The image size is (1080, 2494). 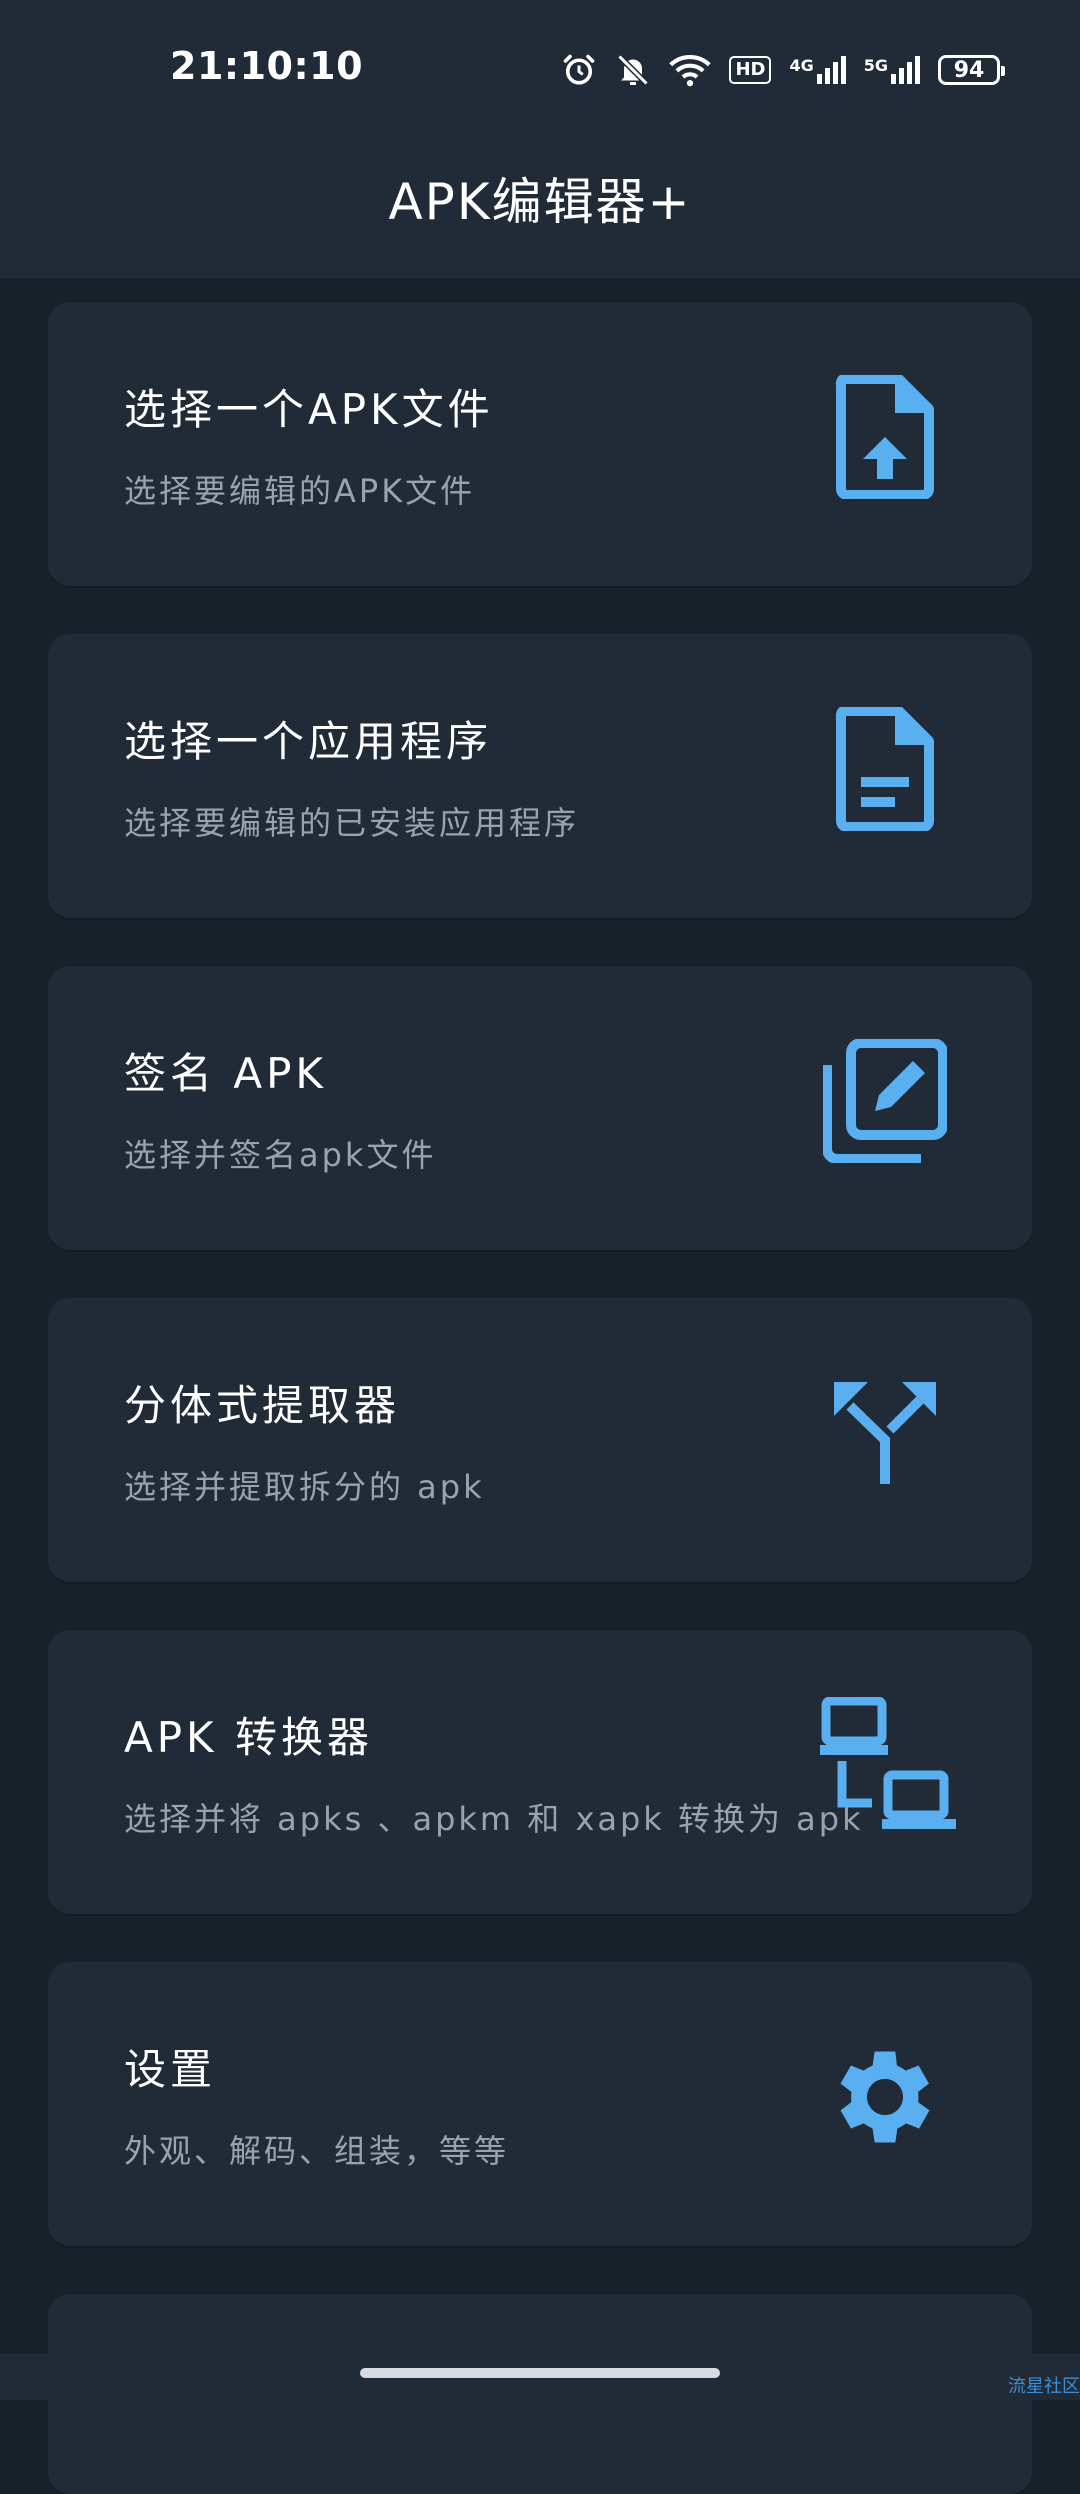 I want to click on battery-indicator: 94, so click(x=971, y=70).